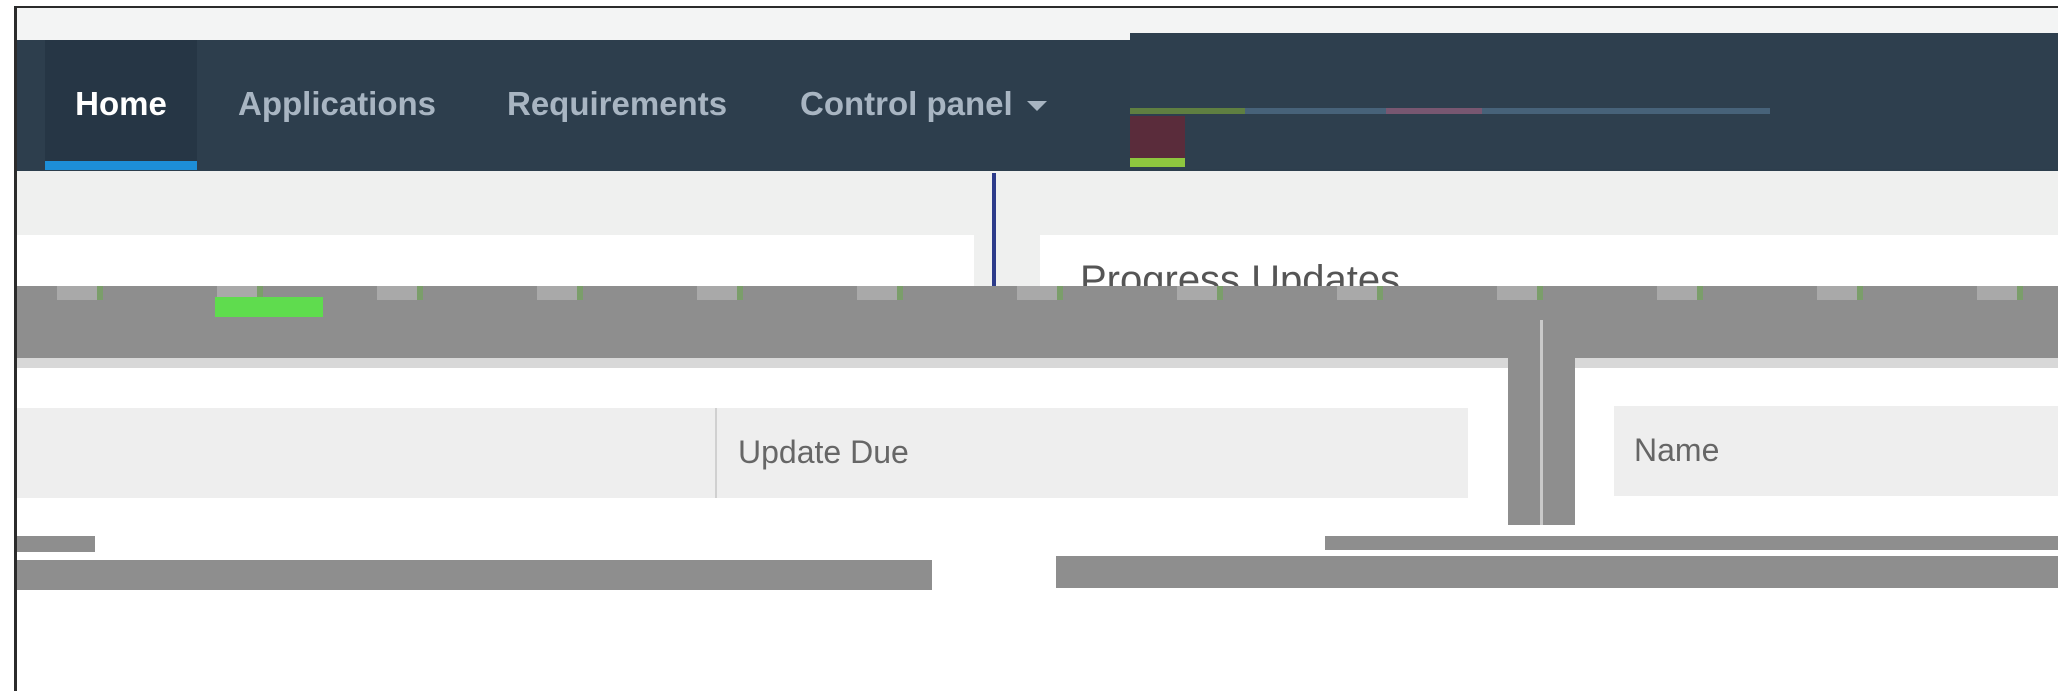 This screenshot has height=691, width=2058. What do you see at coordinates (121, 165) in the screenshot?
I see `nav-active-indicator` at bounding box center [121, 165].